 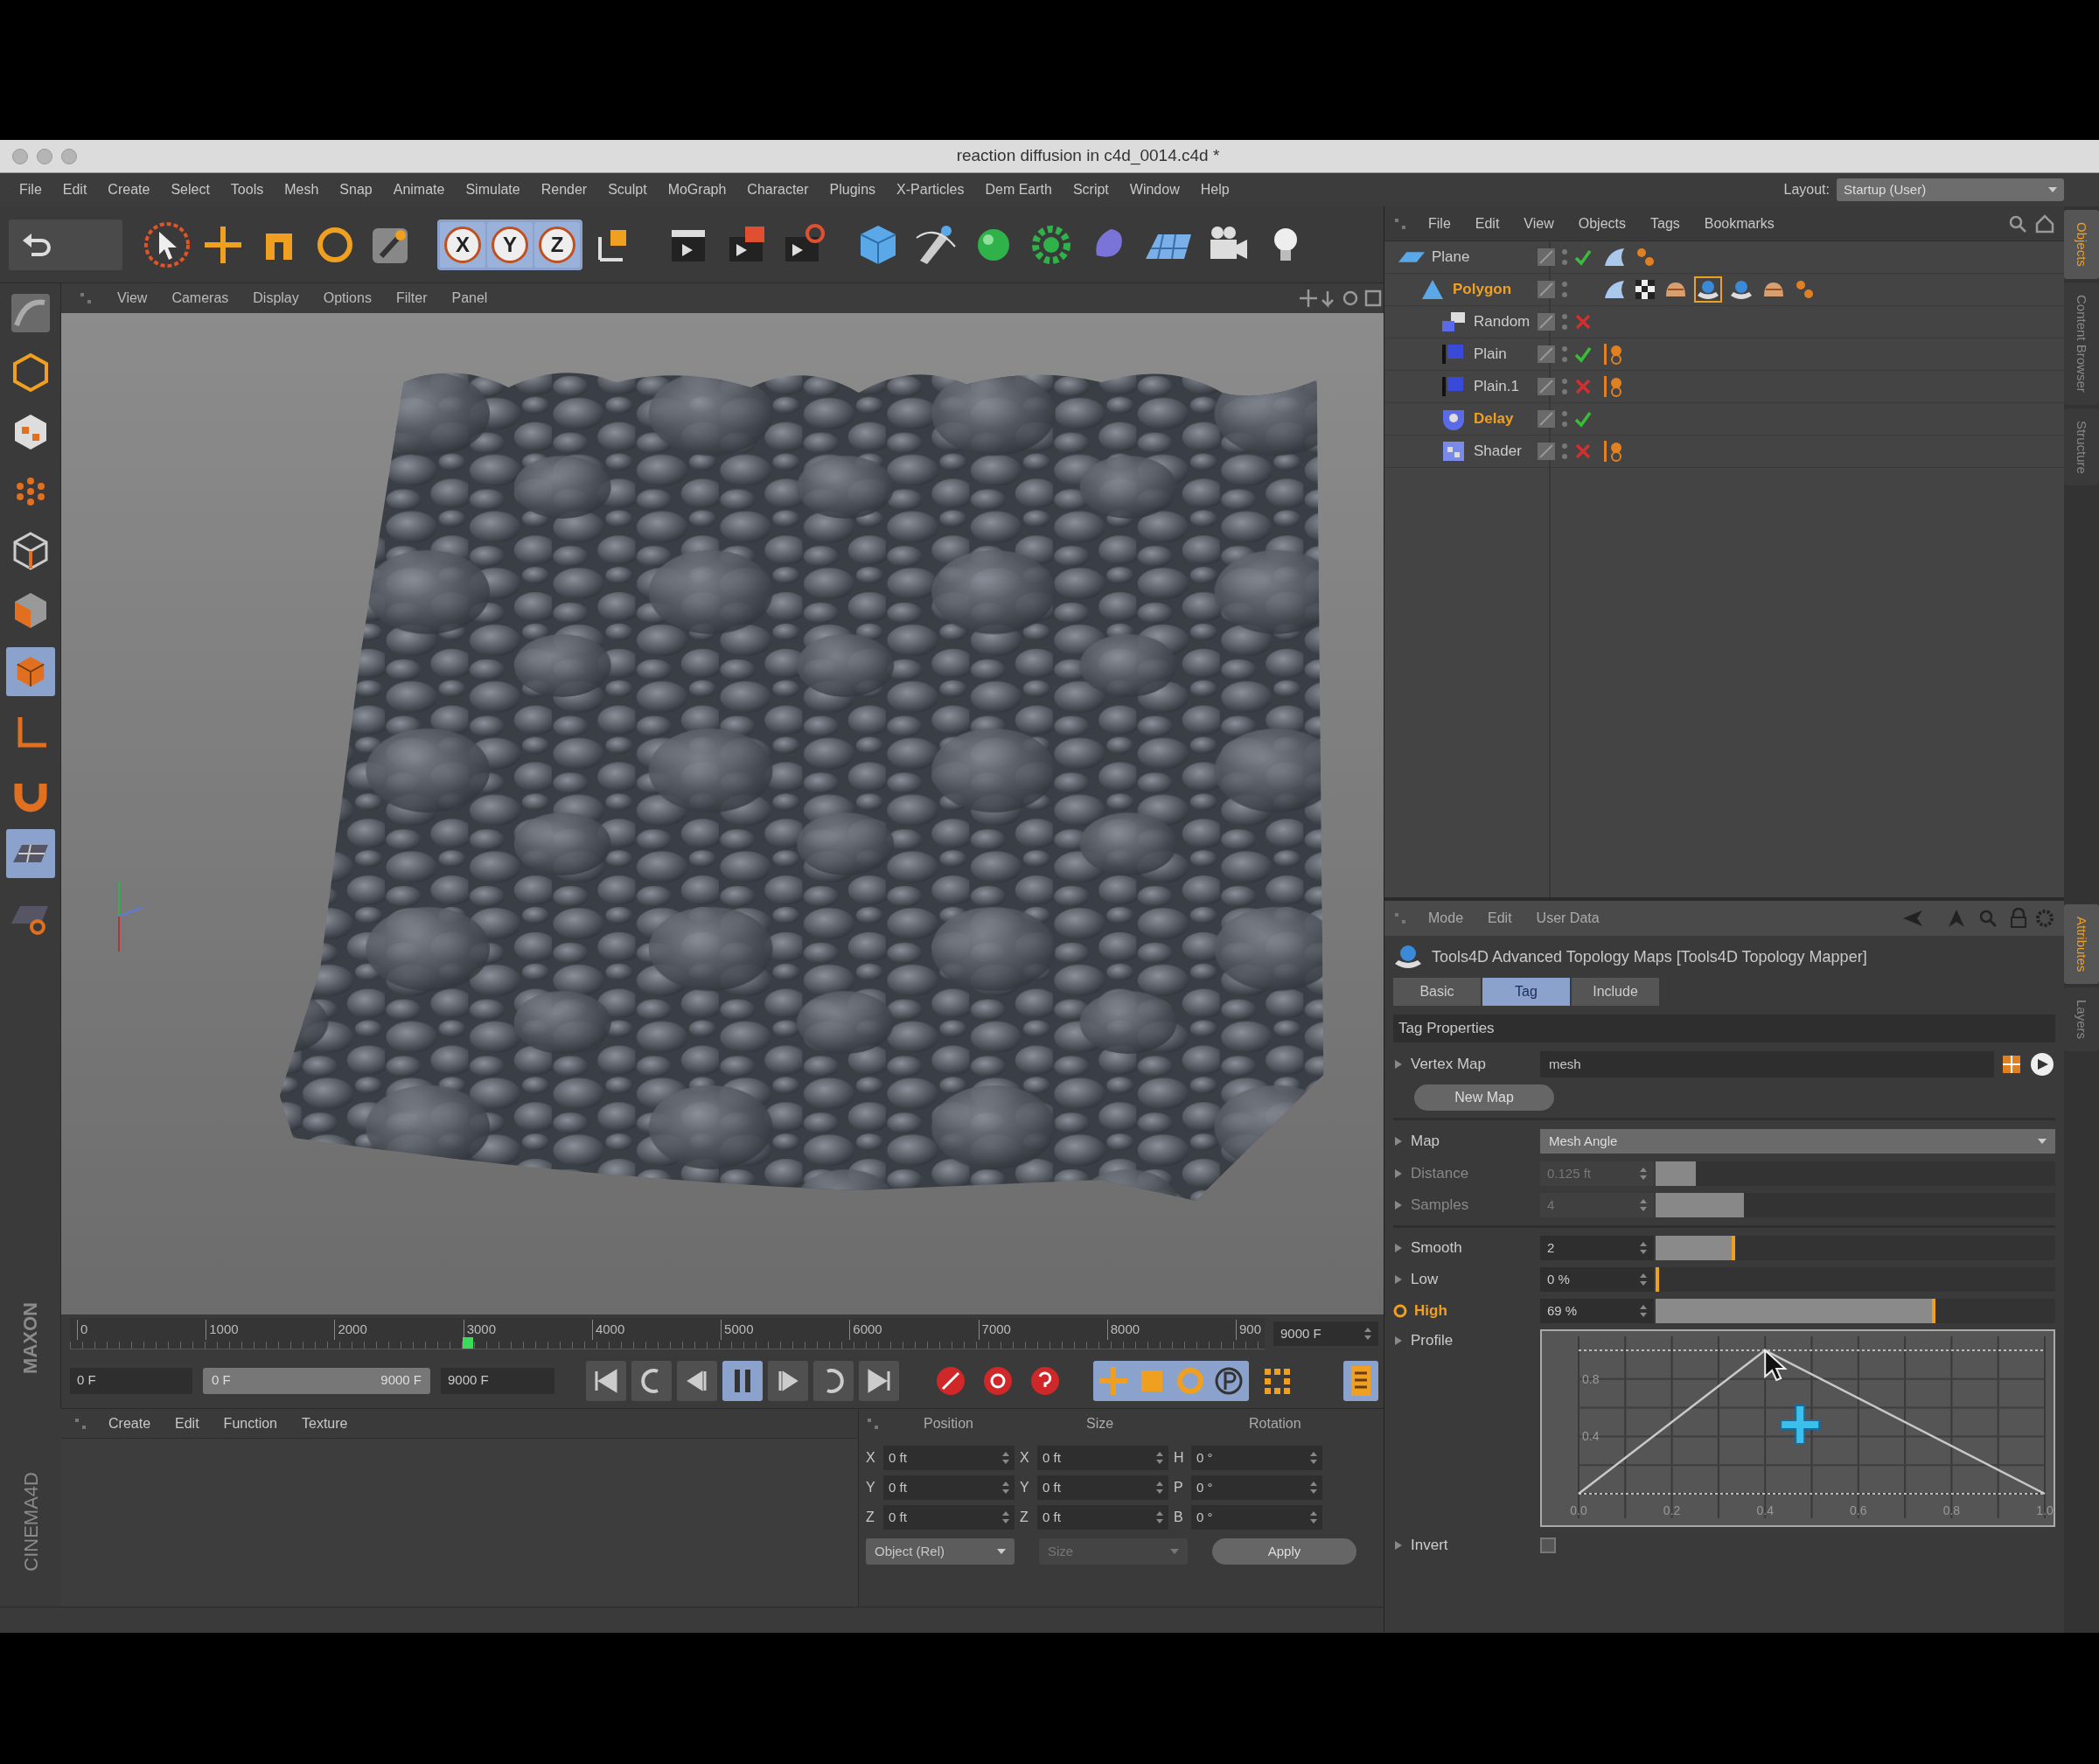 What do you see at coordinates (1451, 257) in the screenshot?
I see `object-name: Plane` at bounding box center [1451, 257].